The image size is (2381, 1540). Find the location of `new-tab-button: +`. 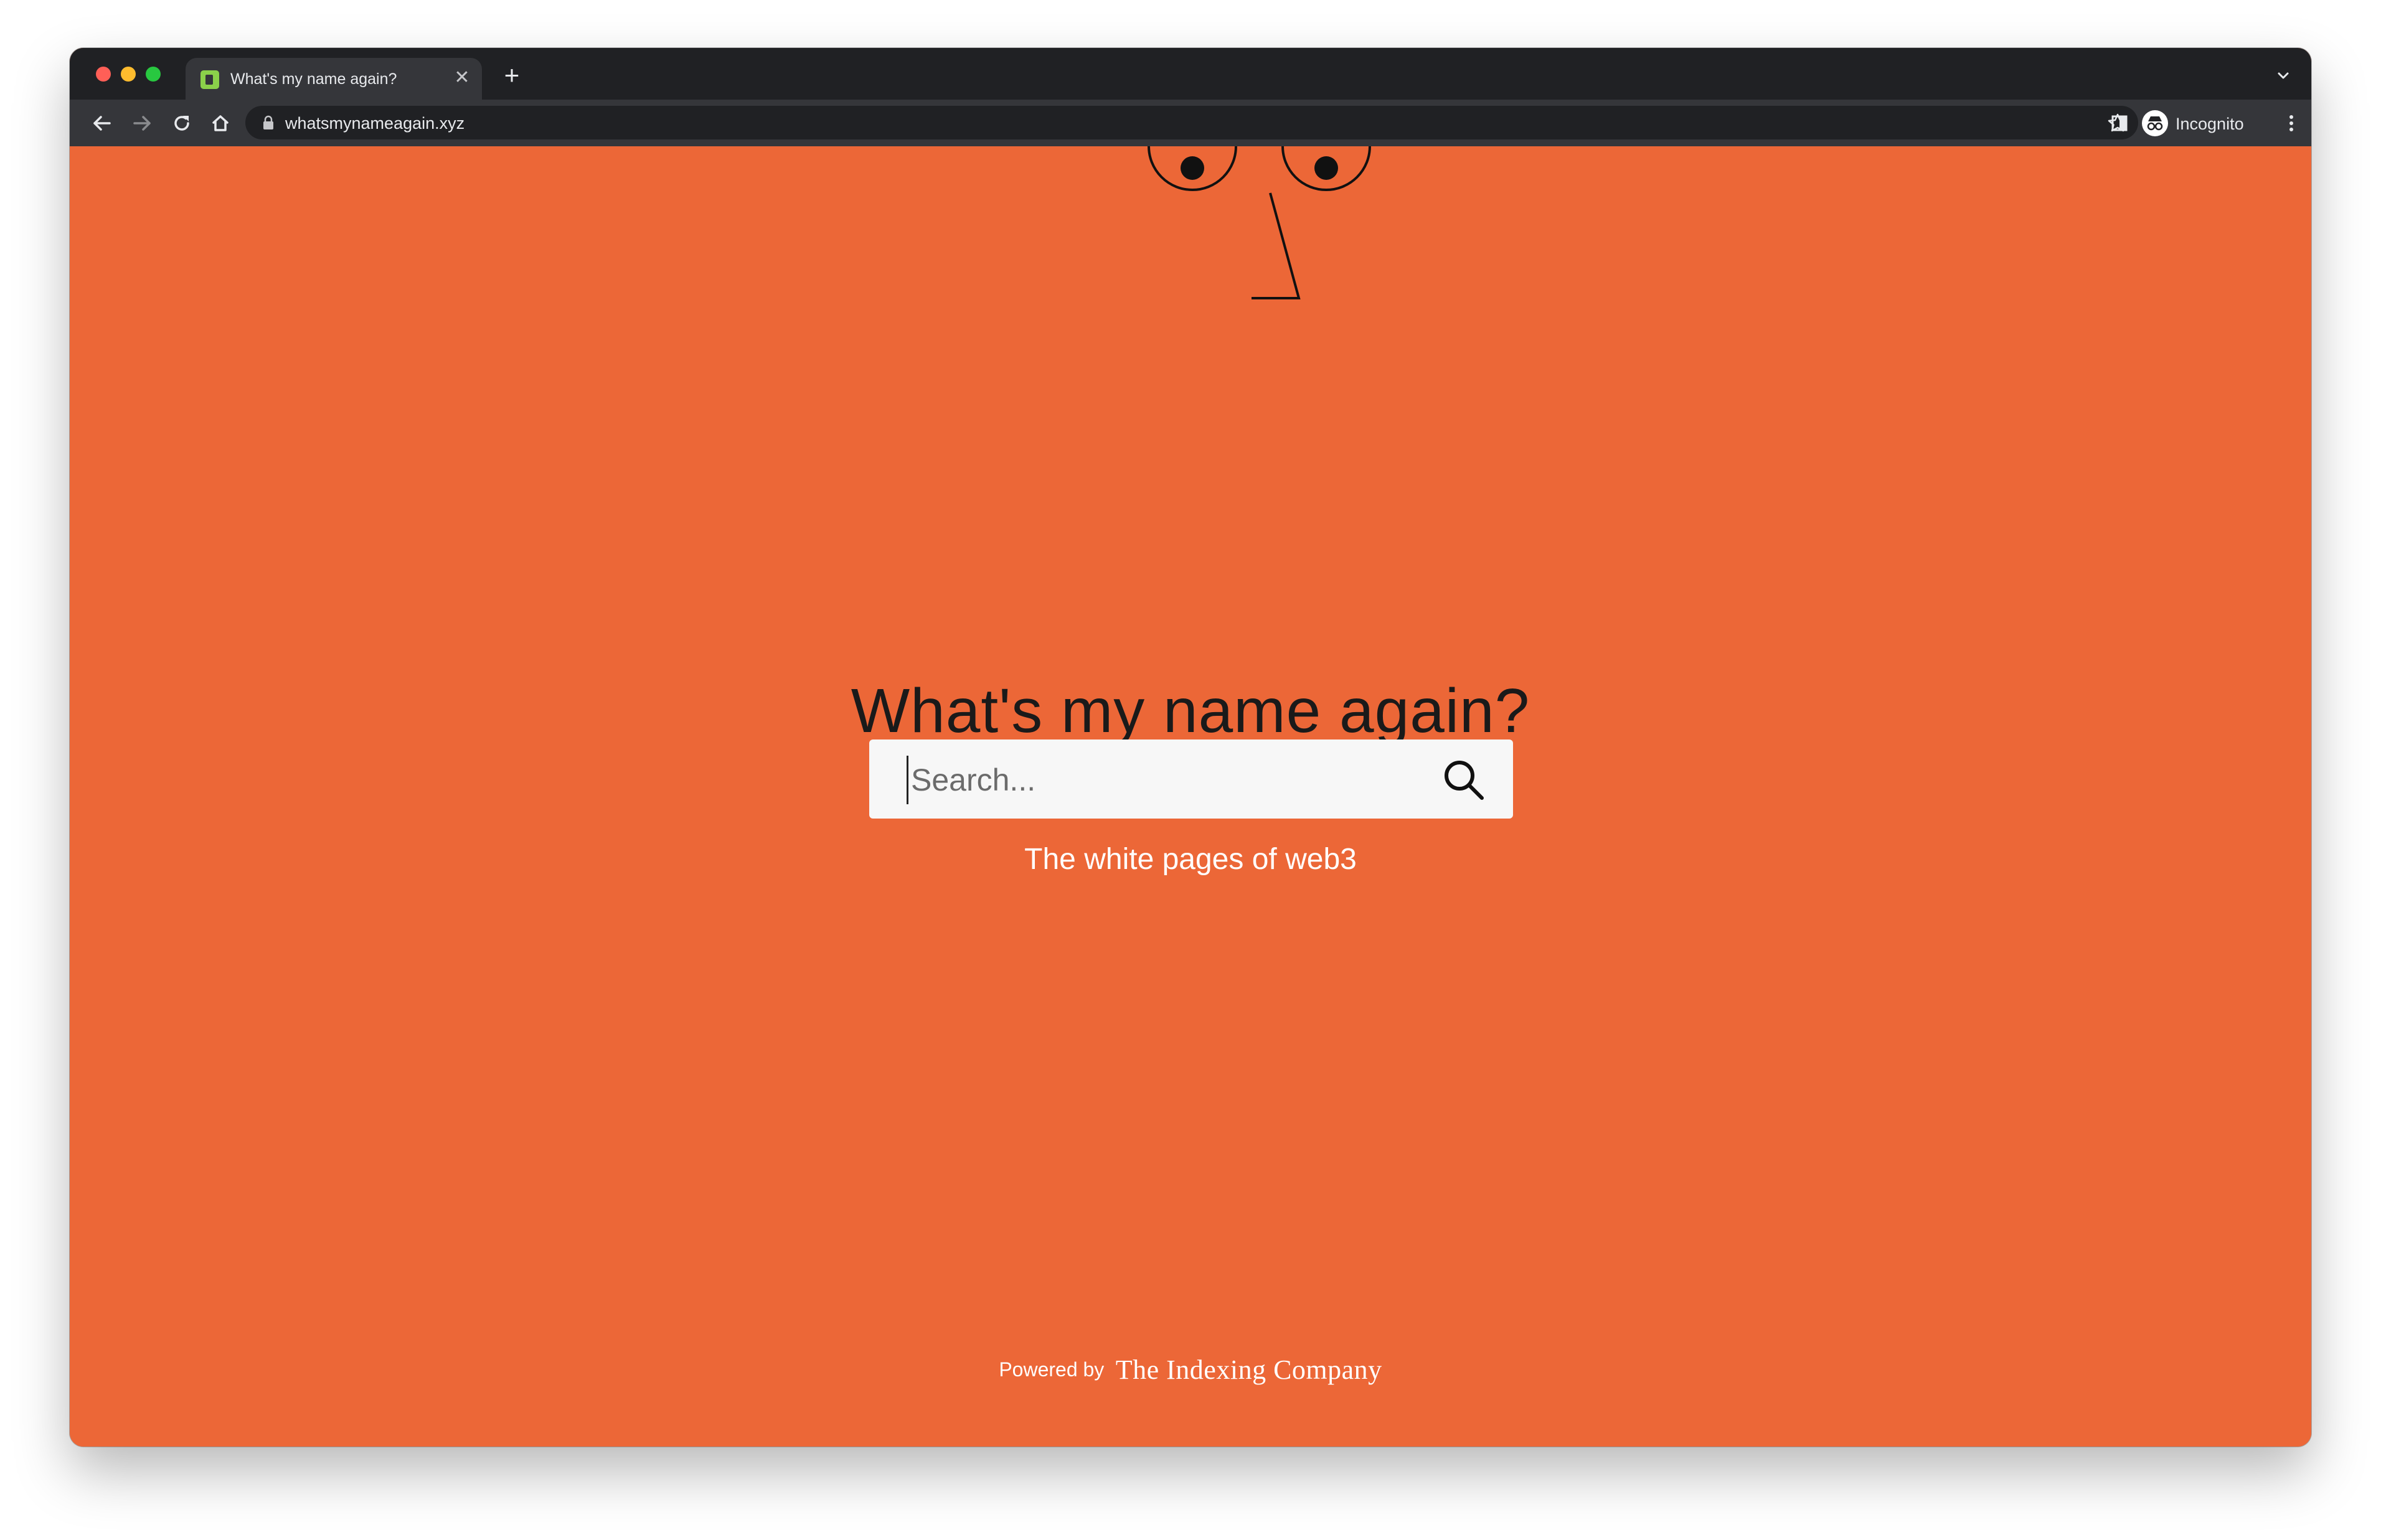

new-tab-button: + is located at coordinates (512, 75).